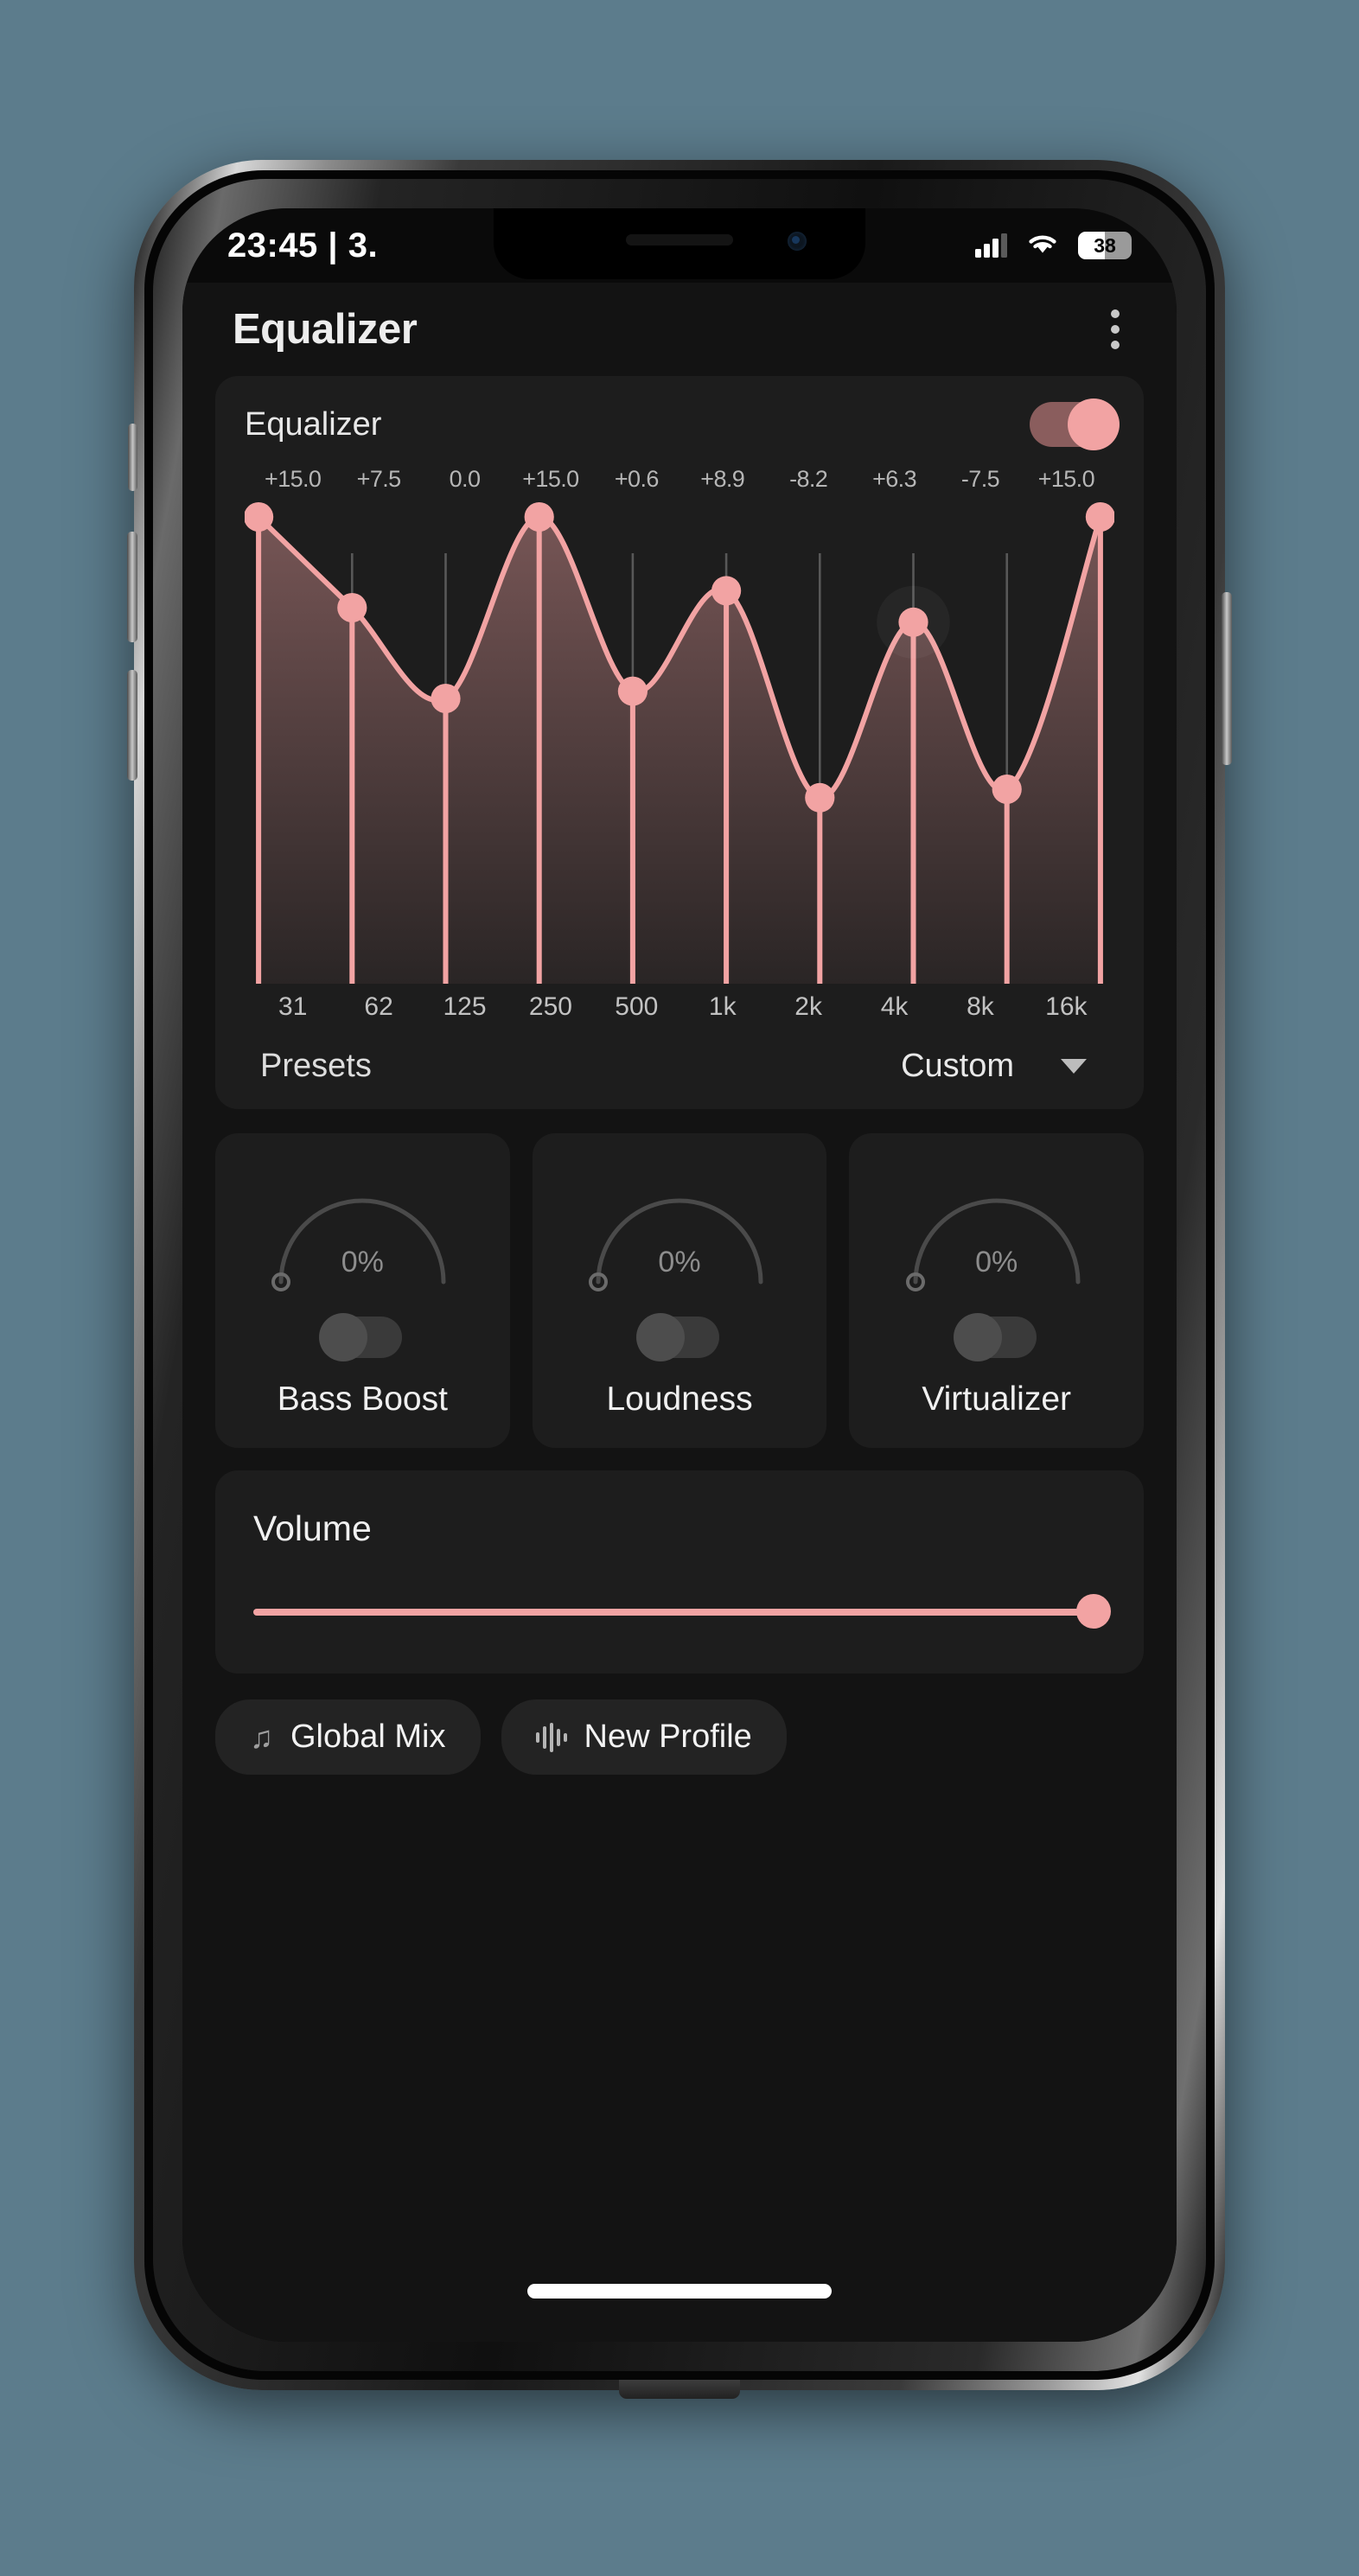 This screenshot has height=2576, width=1359. What do you see at coordinates (378, 1006) in the screenshot?
I see `frequency-label: 62` at bounding box center [378, 1006].